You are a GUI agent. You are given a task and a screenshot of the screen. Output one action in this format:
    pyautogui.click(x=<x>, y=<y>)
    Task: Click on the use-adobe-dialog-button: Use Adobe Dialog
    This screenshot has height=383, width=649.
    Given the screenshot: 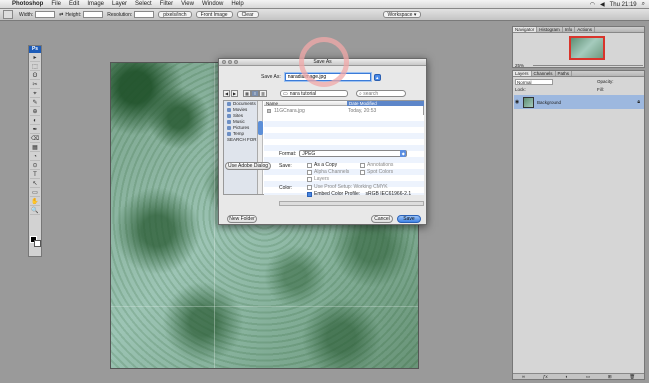 What is the action you would take?
    pyautogui.click(x=248, y=166)
    